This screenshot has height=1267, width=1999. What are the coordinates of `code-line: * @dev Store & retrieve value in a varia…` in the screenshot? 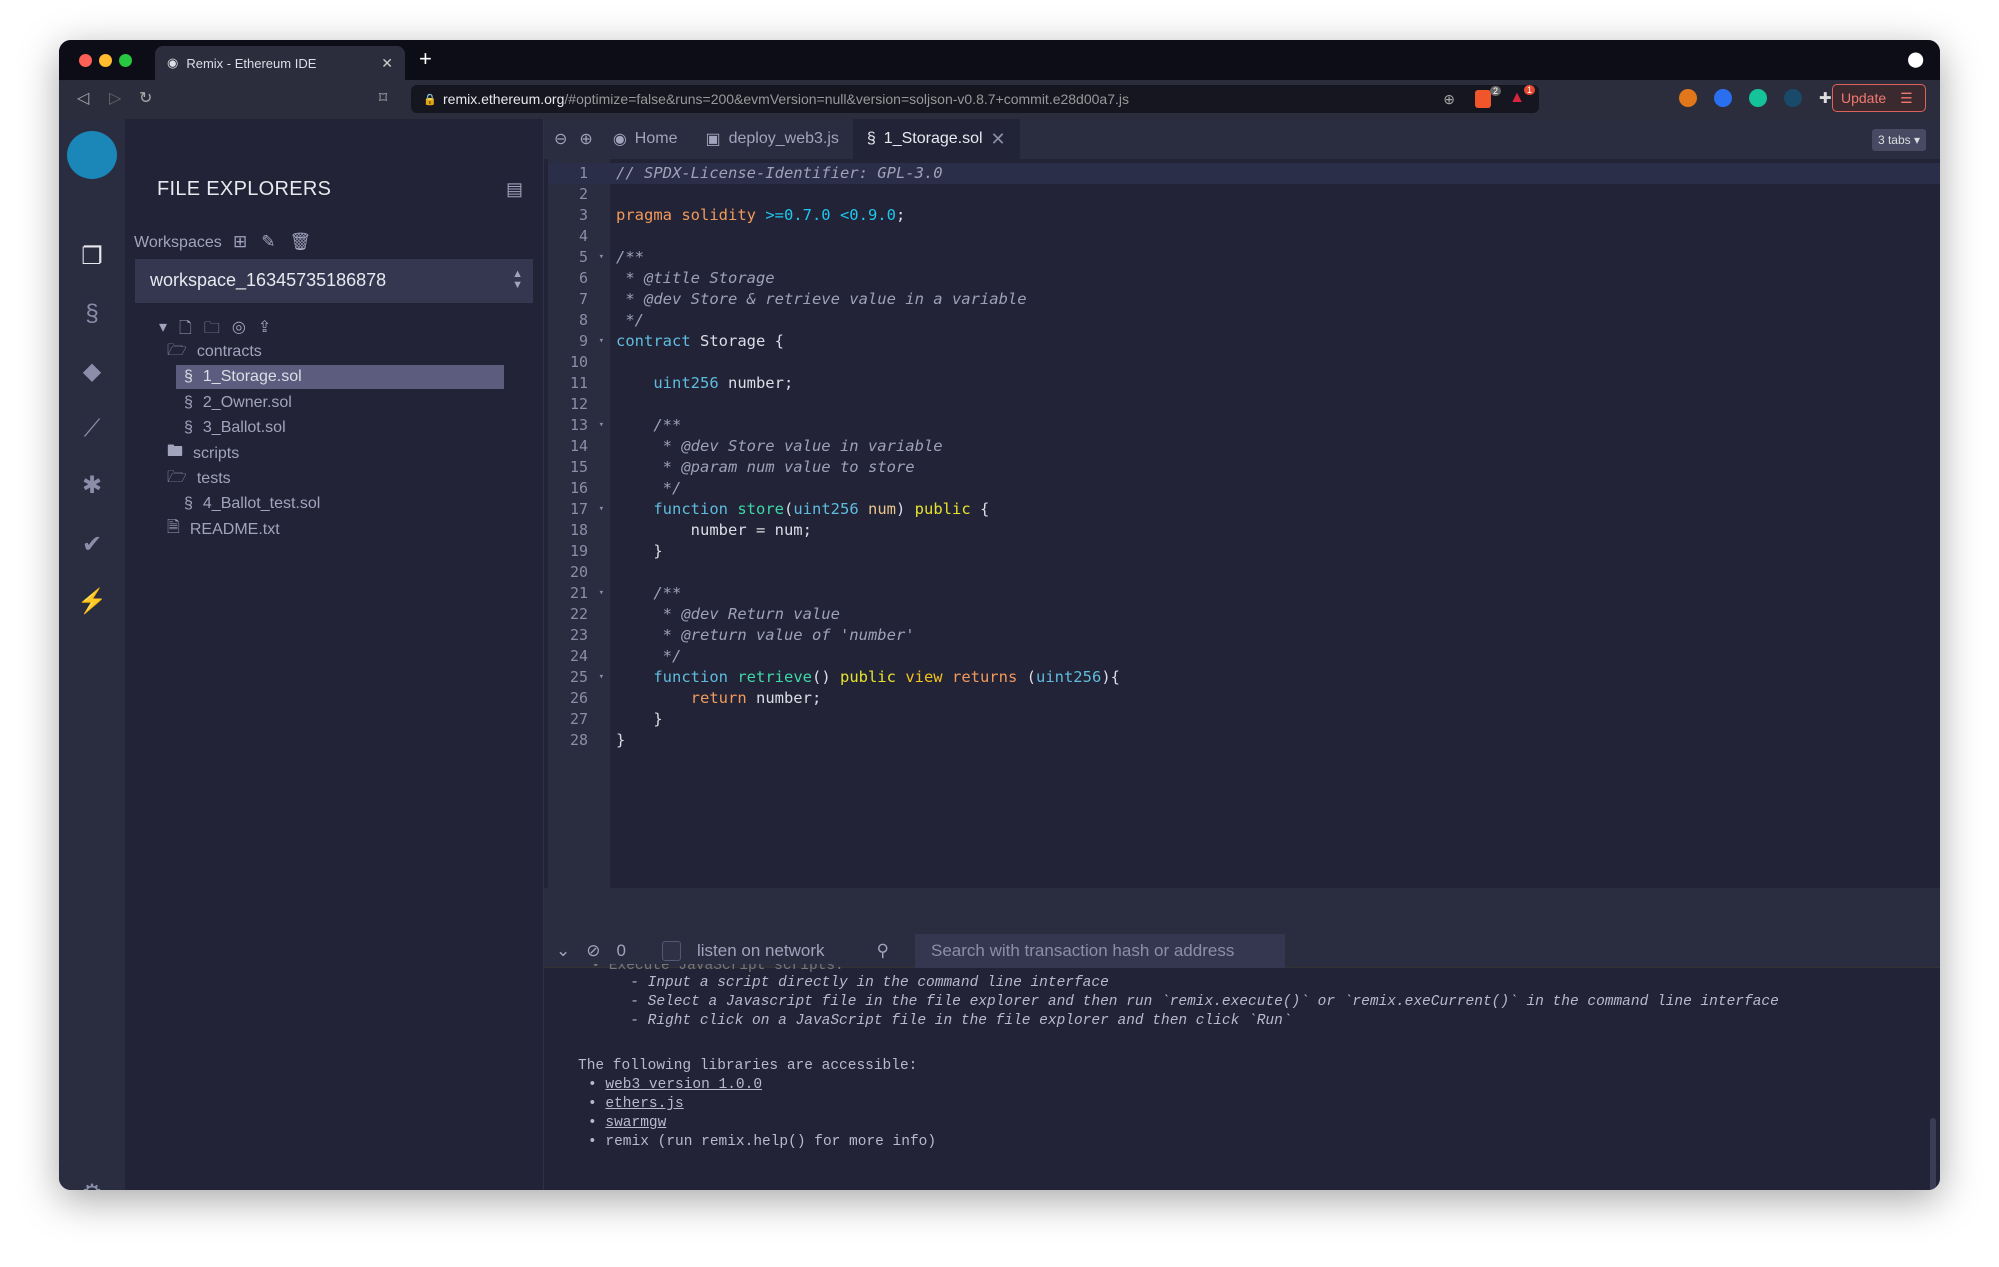 It's located at (821, 299).